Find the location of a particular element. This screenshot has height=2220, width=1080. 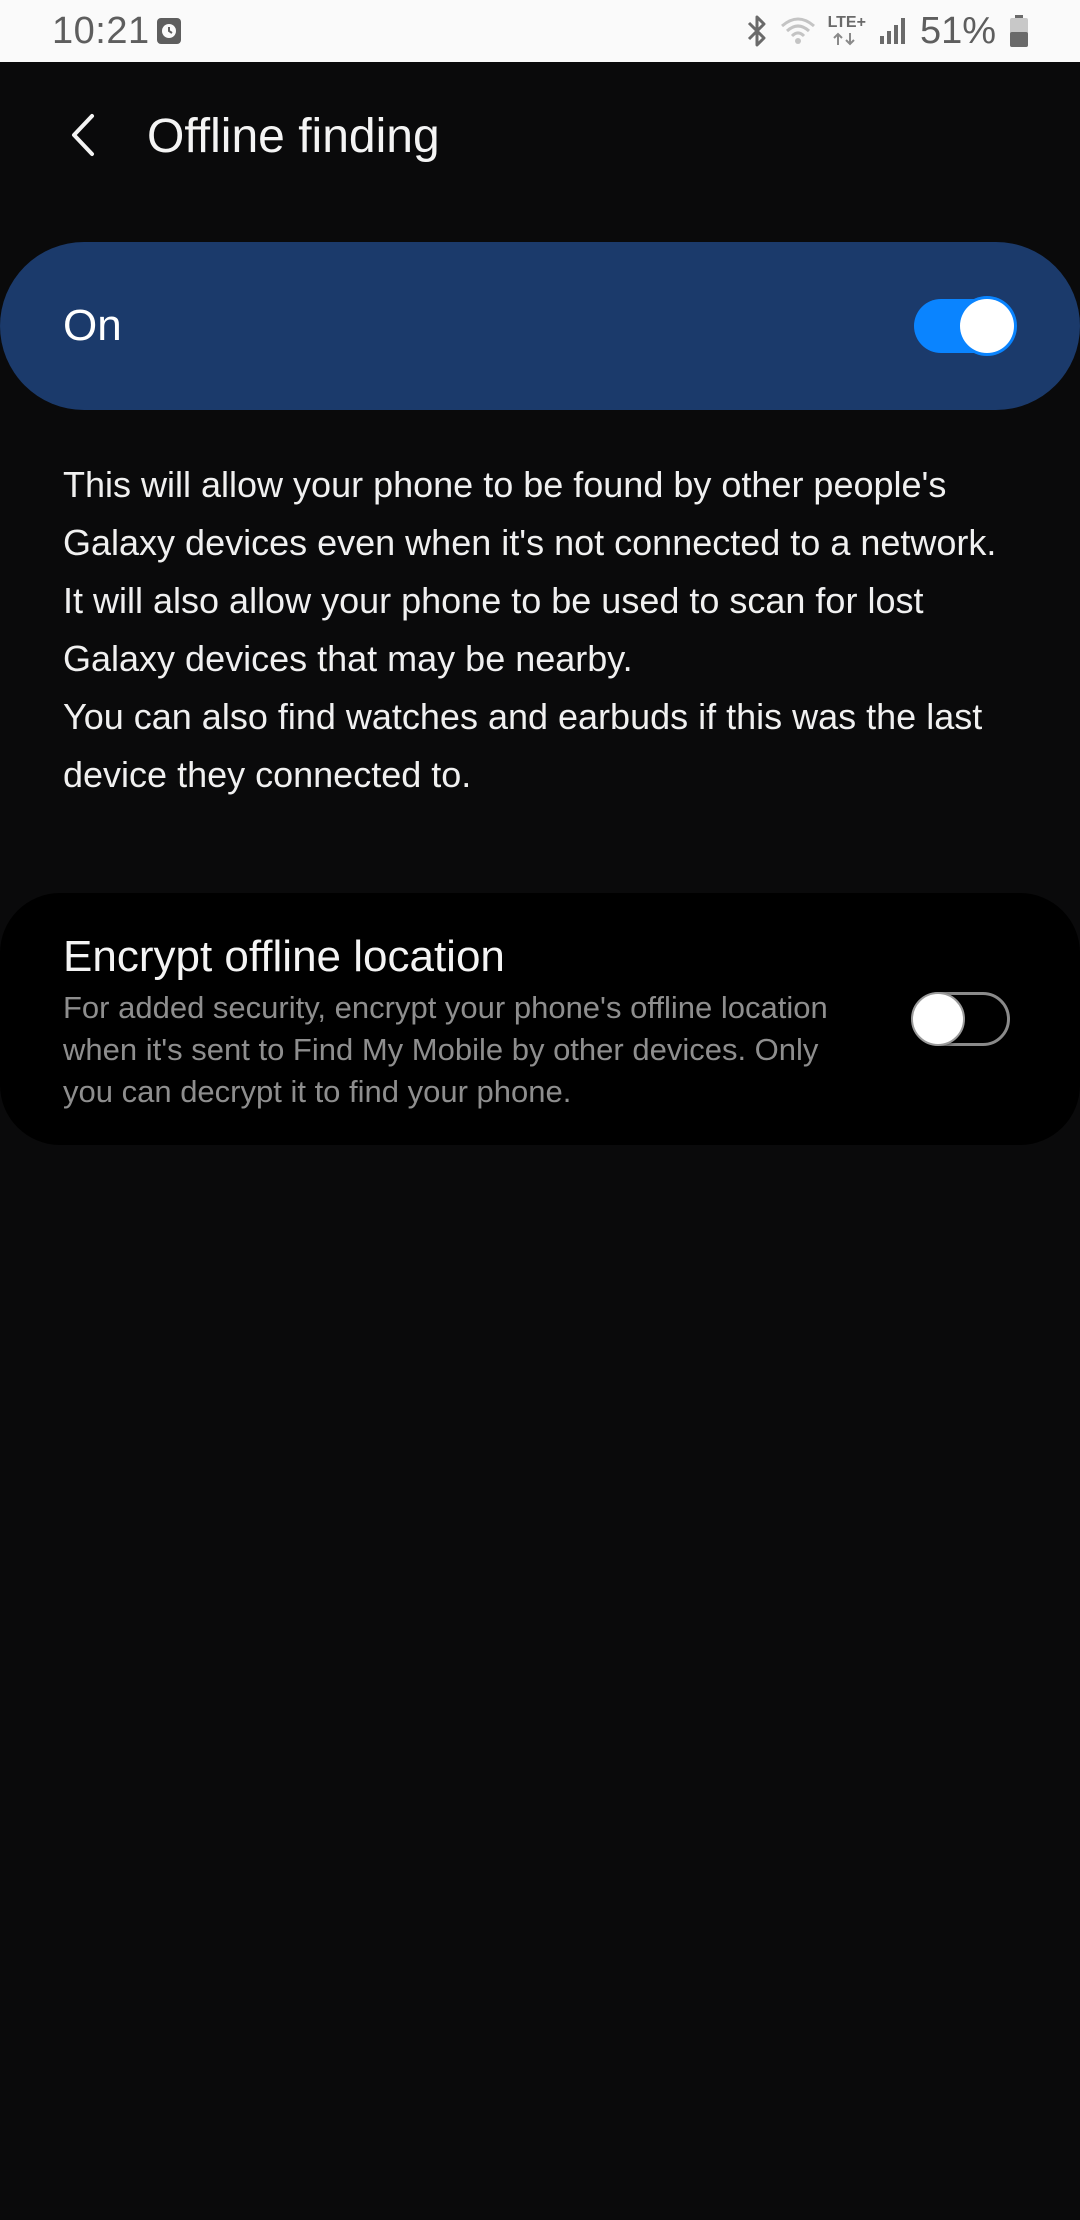

chevron-left-icon is located at coordinates (83, 137).